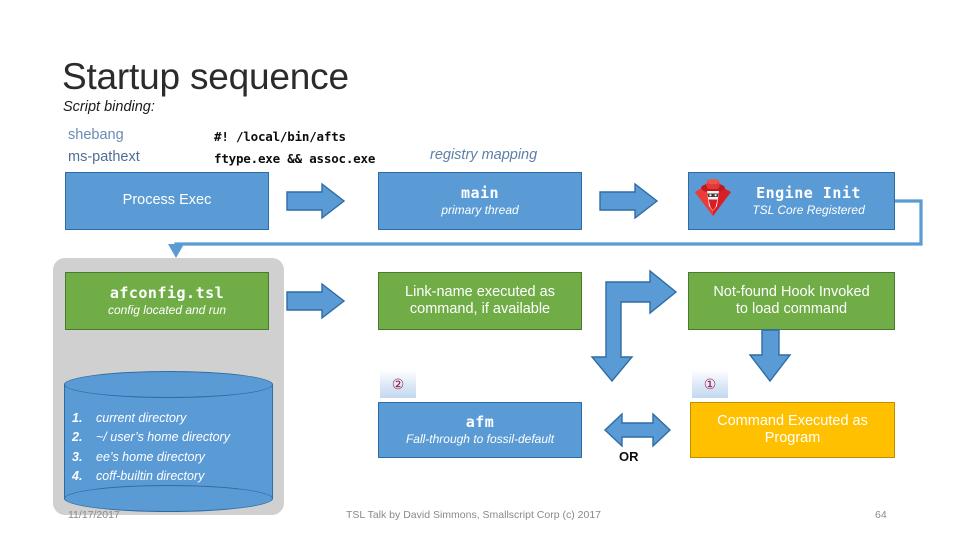 The height and width of the screenshot is (540, 960). I want to click on binding-code-shebang: #! /local/bin/afts, so click(280, 136).